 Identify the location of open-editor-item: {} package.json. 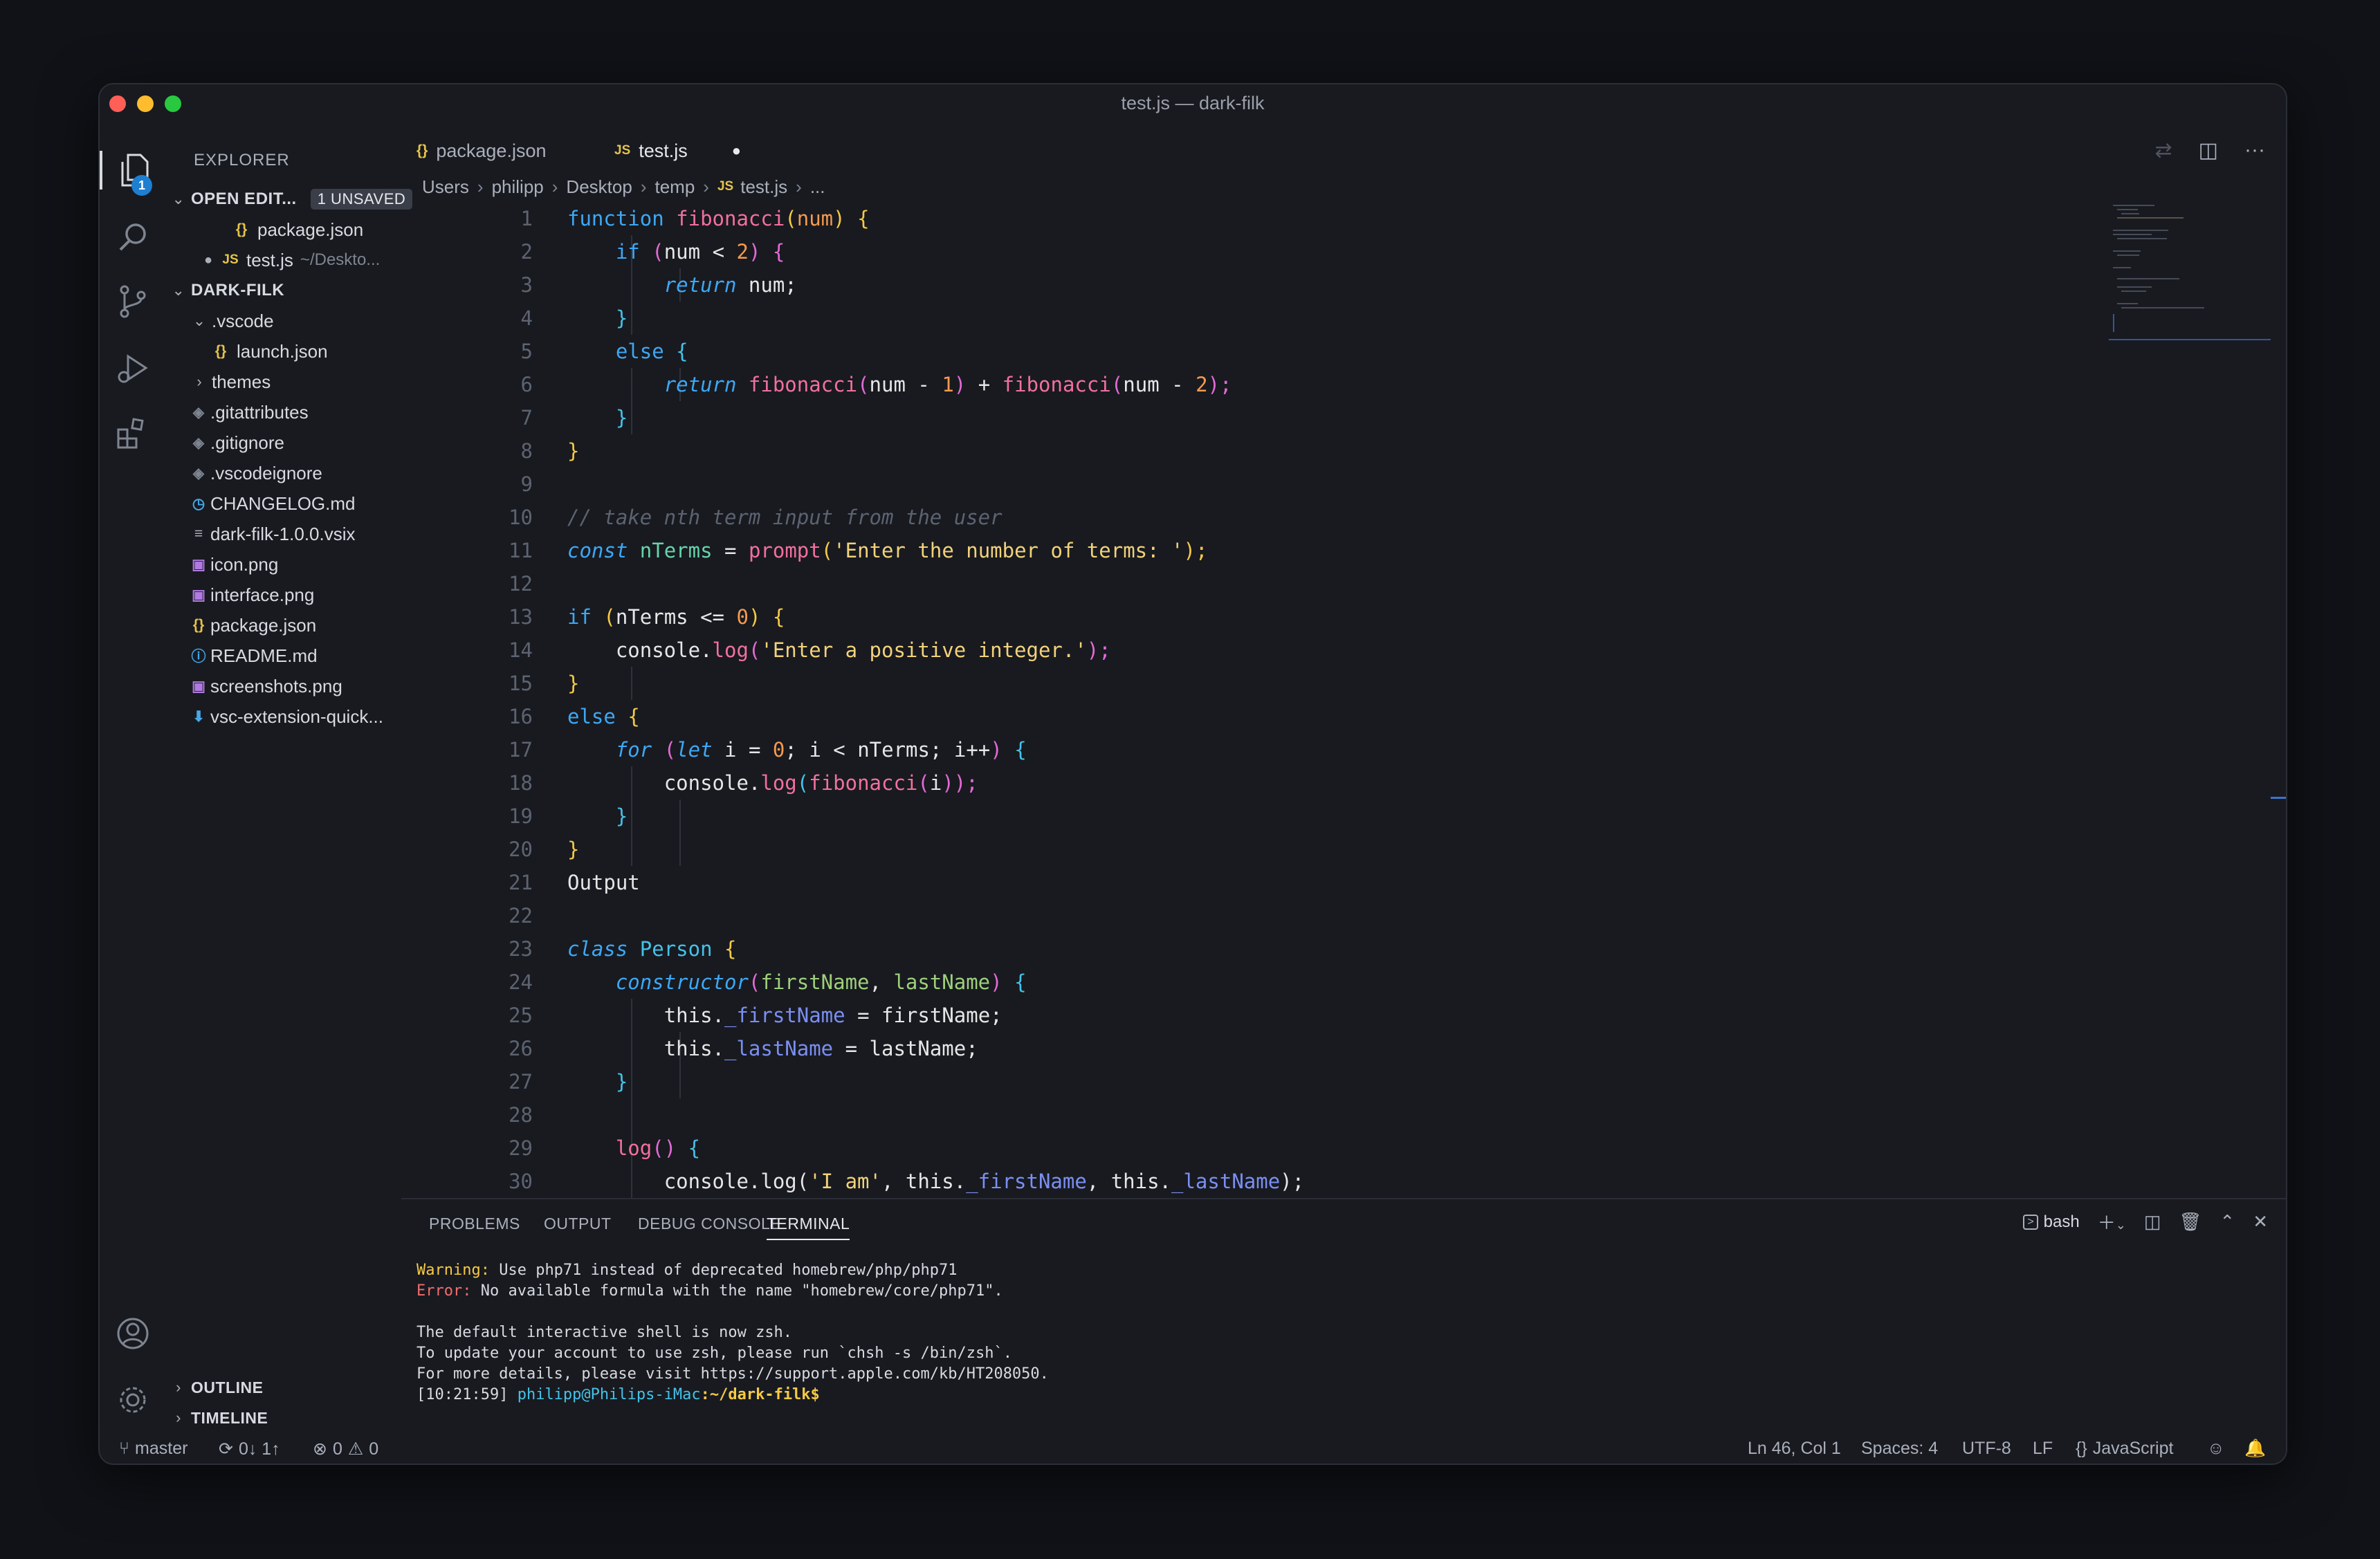
(296, 229).